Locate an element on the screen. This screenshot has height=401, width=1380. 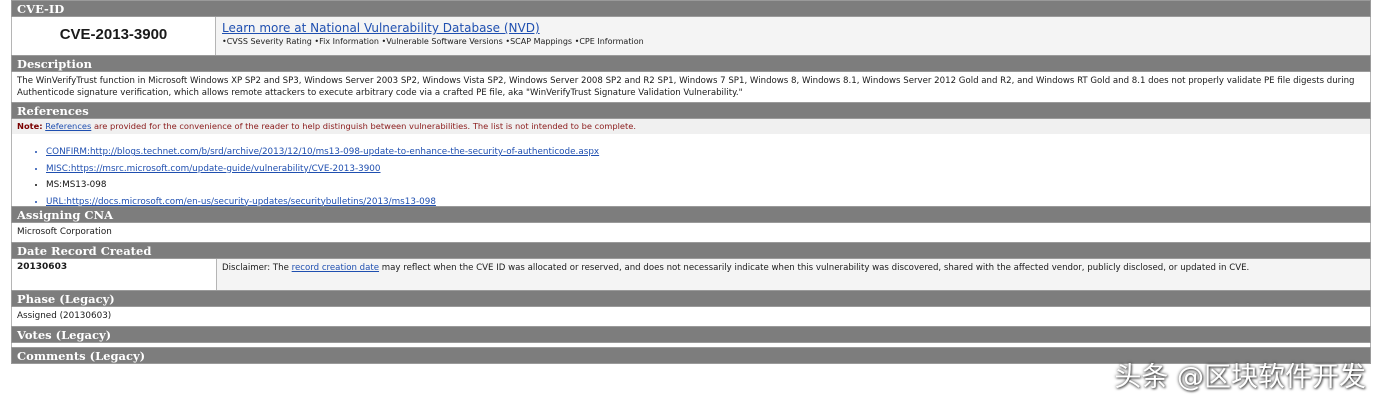
phase-header: Phase (Legacy) is located at coordinates (691, 298).